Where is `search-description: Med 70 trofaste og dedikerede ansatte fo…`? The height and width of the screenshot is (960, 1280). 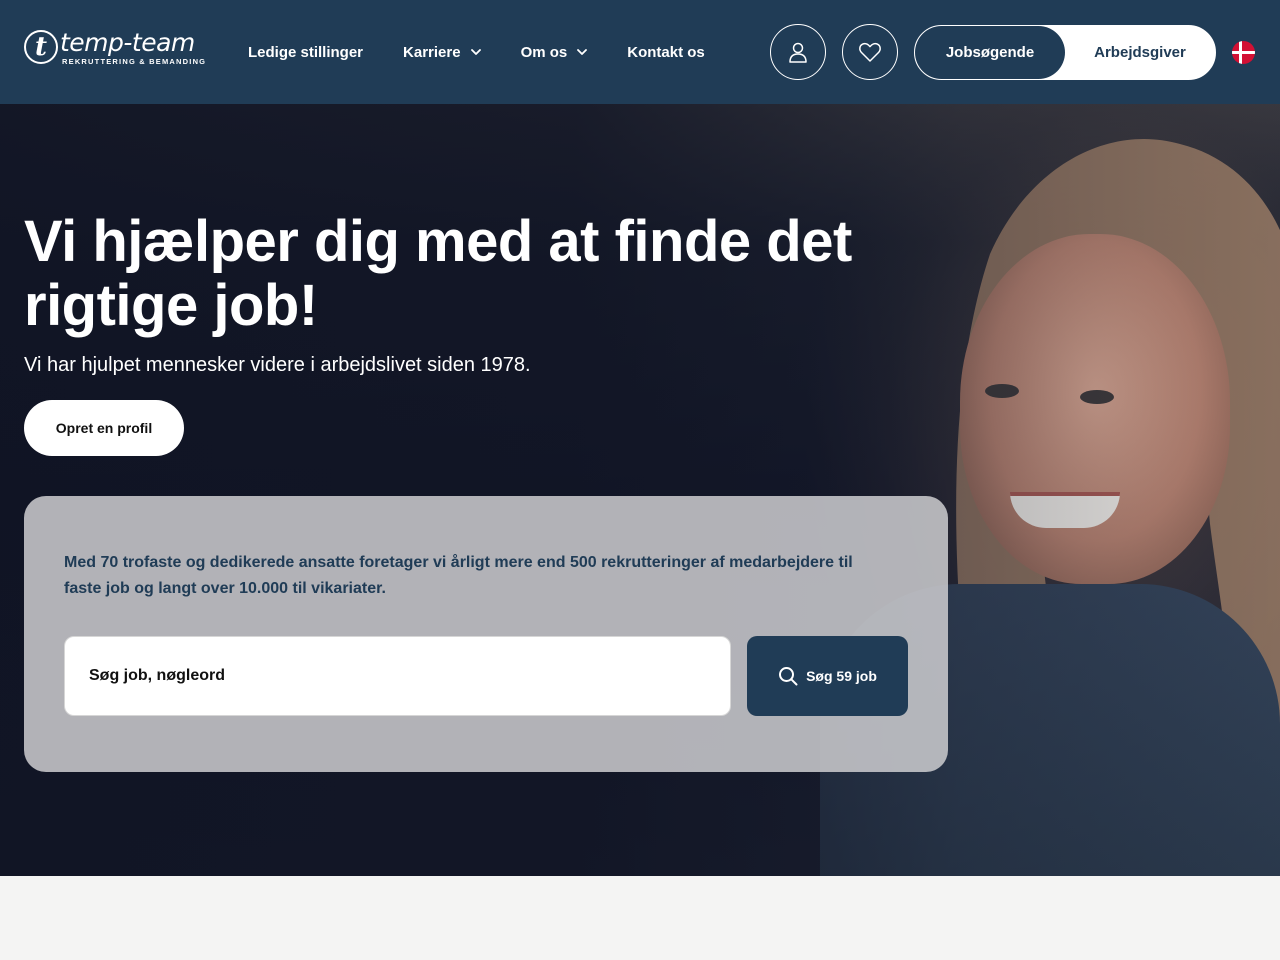 search-description: Med 70 trofaste og dedikerede ansatte fo… is located at coordinates (458, 575).